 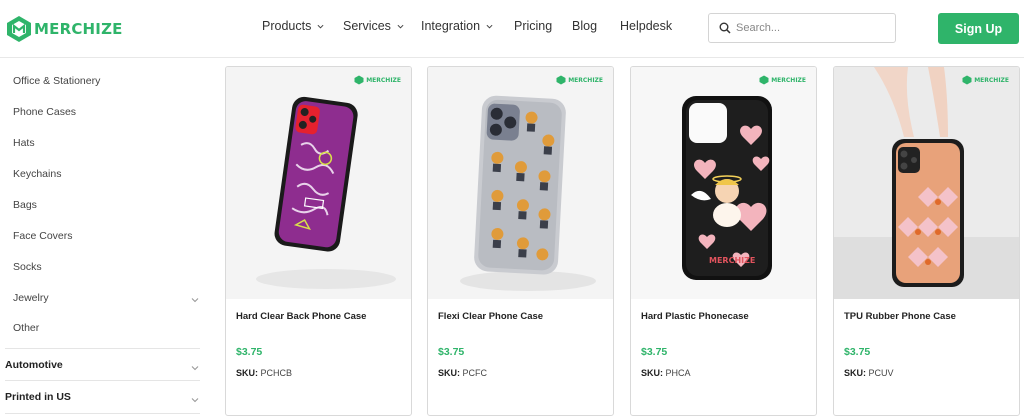 What do you see at coordinates (31, 298) in the screenshot?
I see `sidebar-item-jewelry: Jewelry` at bounding box center [31, 298].